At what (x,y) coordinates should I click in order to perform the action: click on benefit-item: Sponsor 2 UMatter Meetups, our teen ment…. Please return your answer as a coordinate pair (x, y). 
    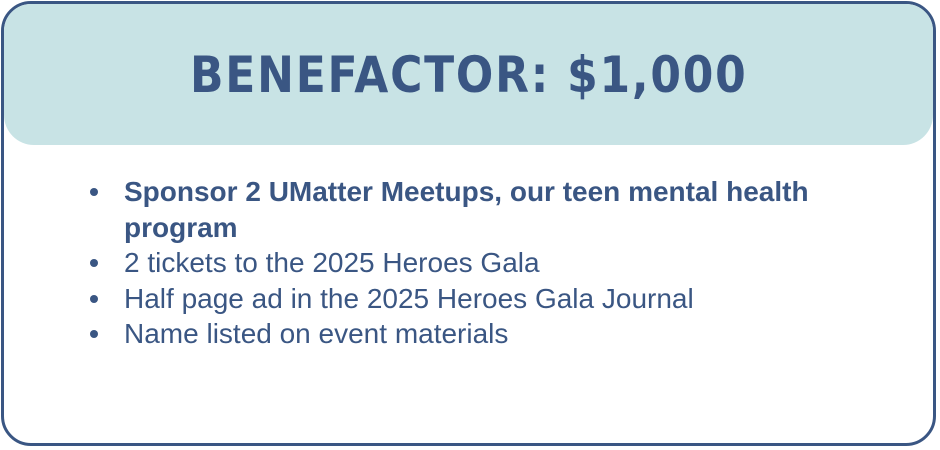
    Looking at the image, I should click on (470, 209).